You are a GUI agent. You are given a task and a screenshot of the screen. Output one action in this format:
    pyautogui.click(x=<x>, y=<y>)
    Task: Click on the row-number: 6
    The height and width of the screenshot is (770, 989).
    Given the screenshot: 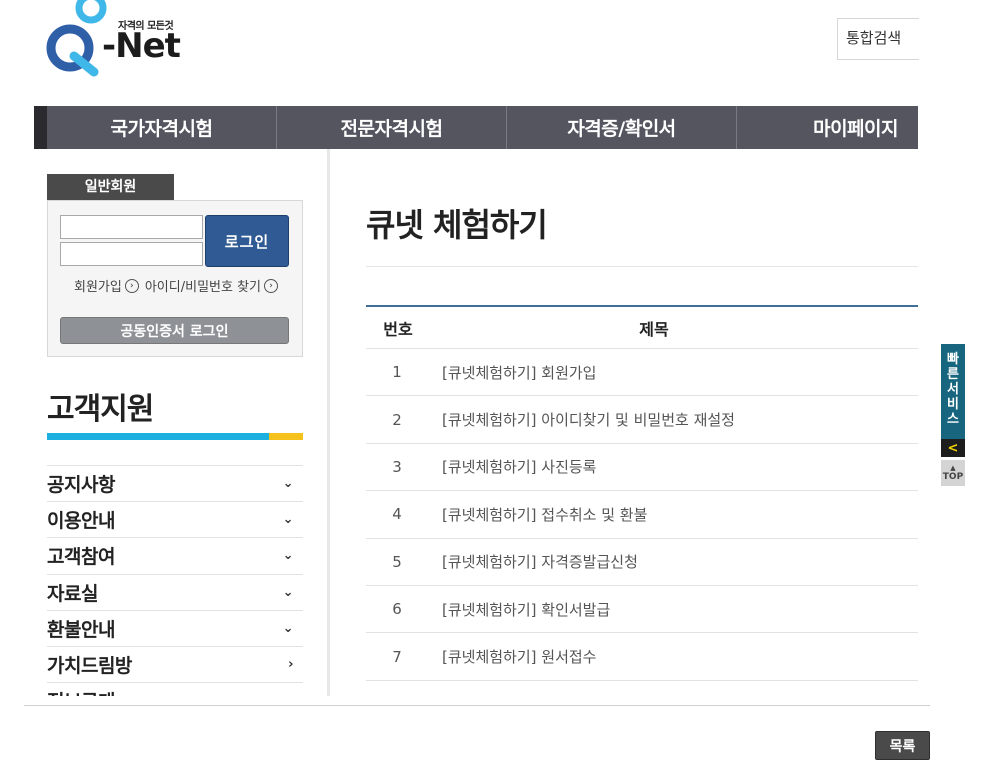 What is the action you would take?
    pyautogui.click(x=397, y=609)
    